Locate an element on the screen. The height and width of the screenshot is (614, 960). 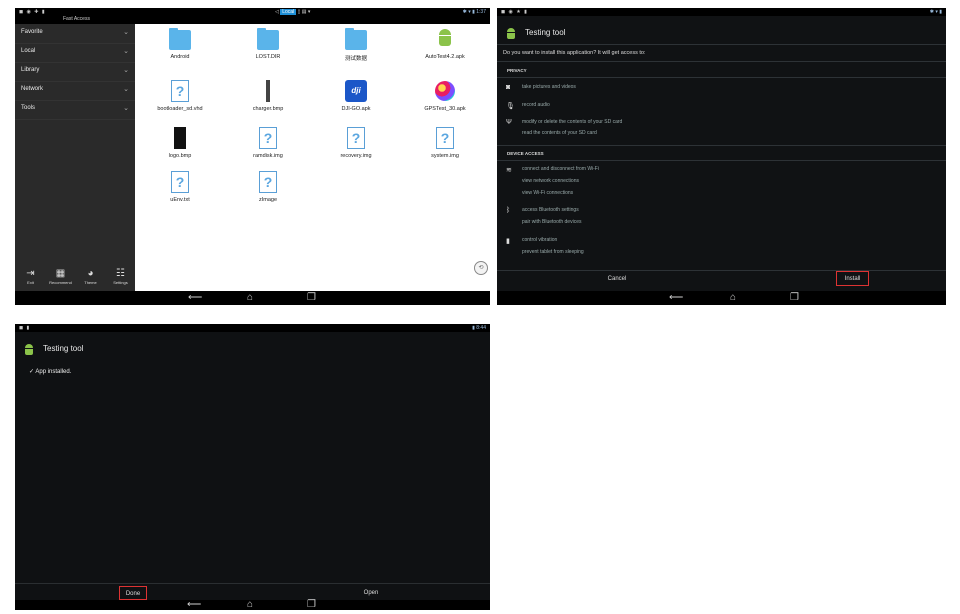
file-name: logo.bmp is located at coordinates (180, 156).